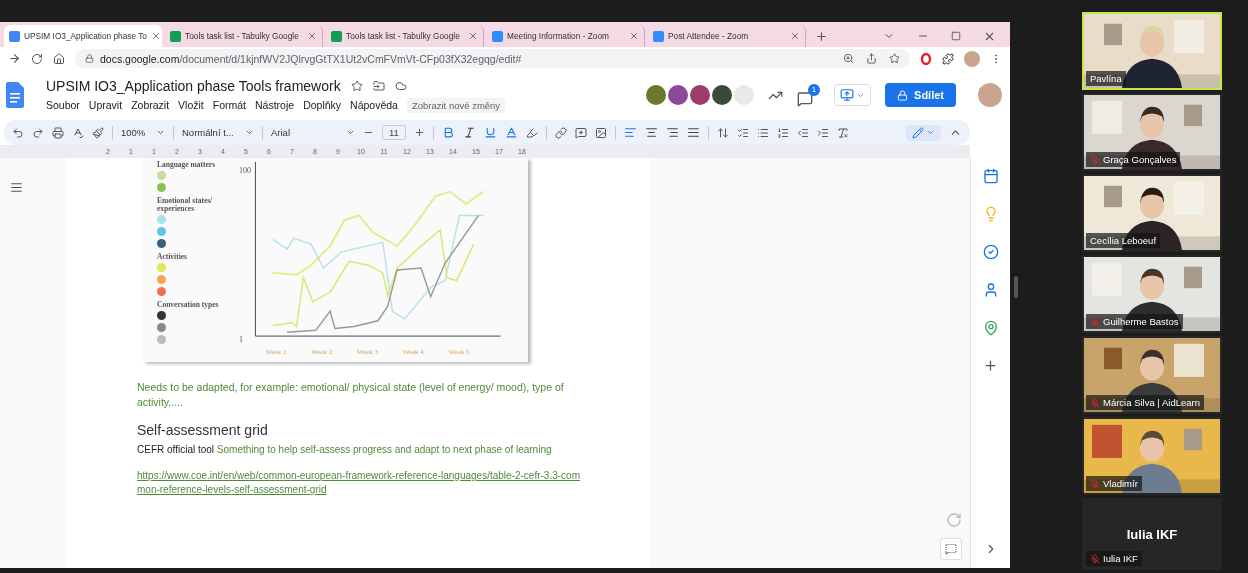  What do you see at coordinates (58, 132) in the screenshot?
I see `printer-icon` at bounding box center [58, 132].